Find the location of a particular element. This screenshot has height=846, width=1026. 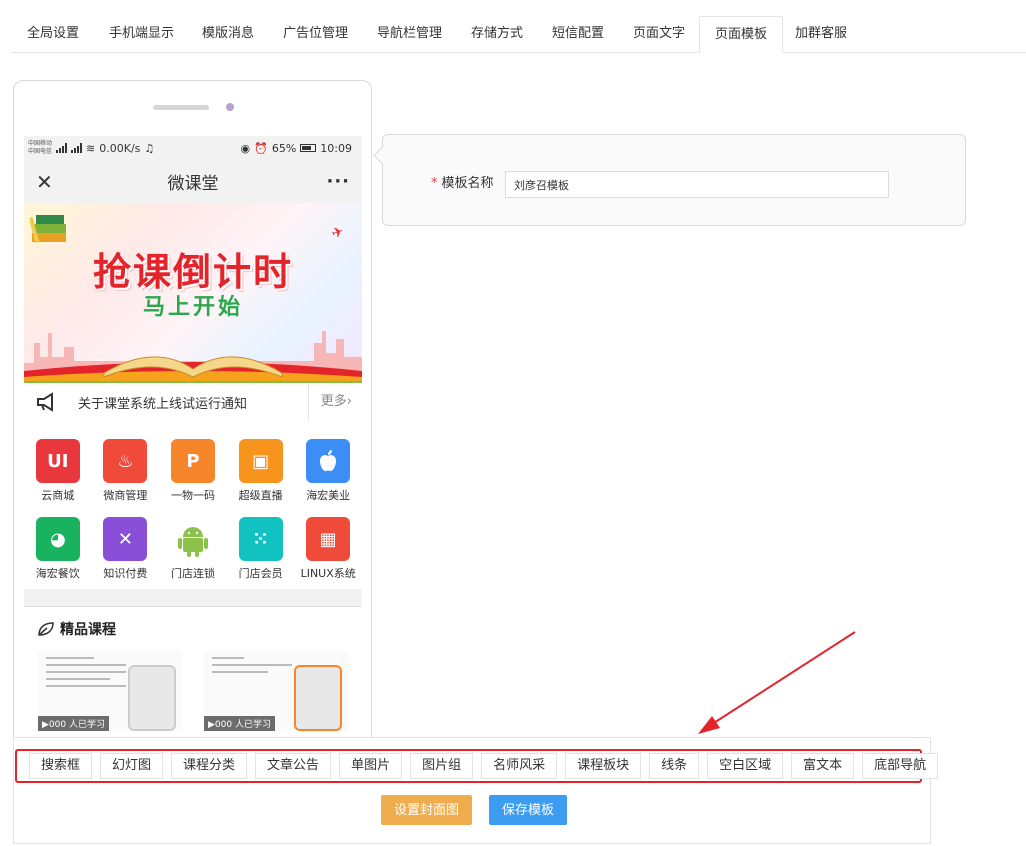

component-bottom-nav: 底部导航 is located at coordinates (900, 766).